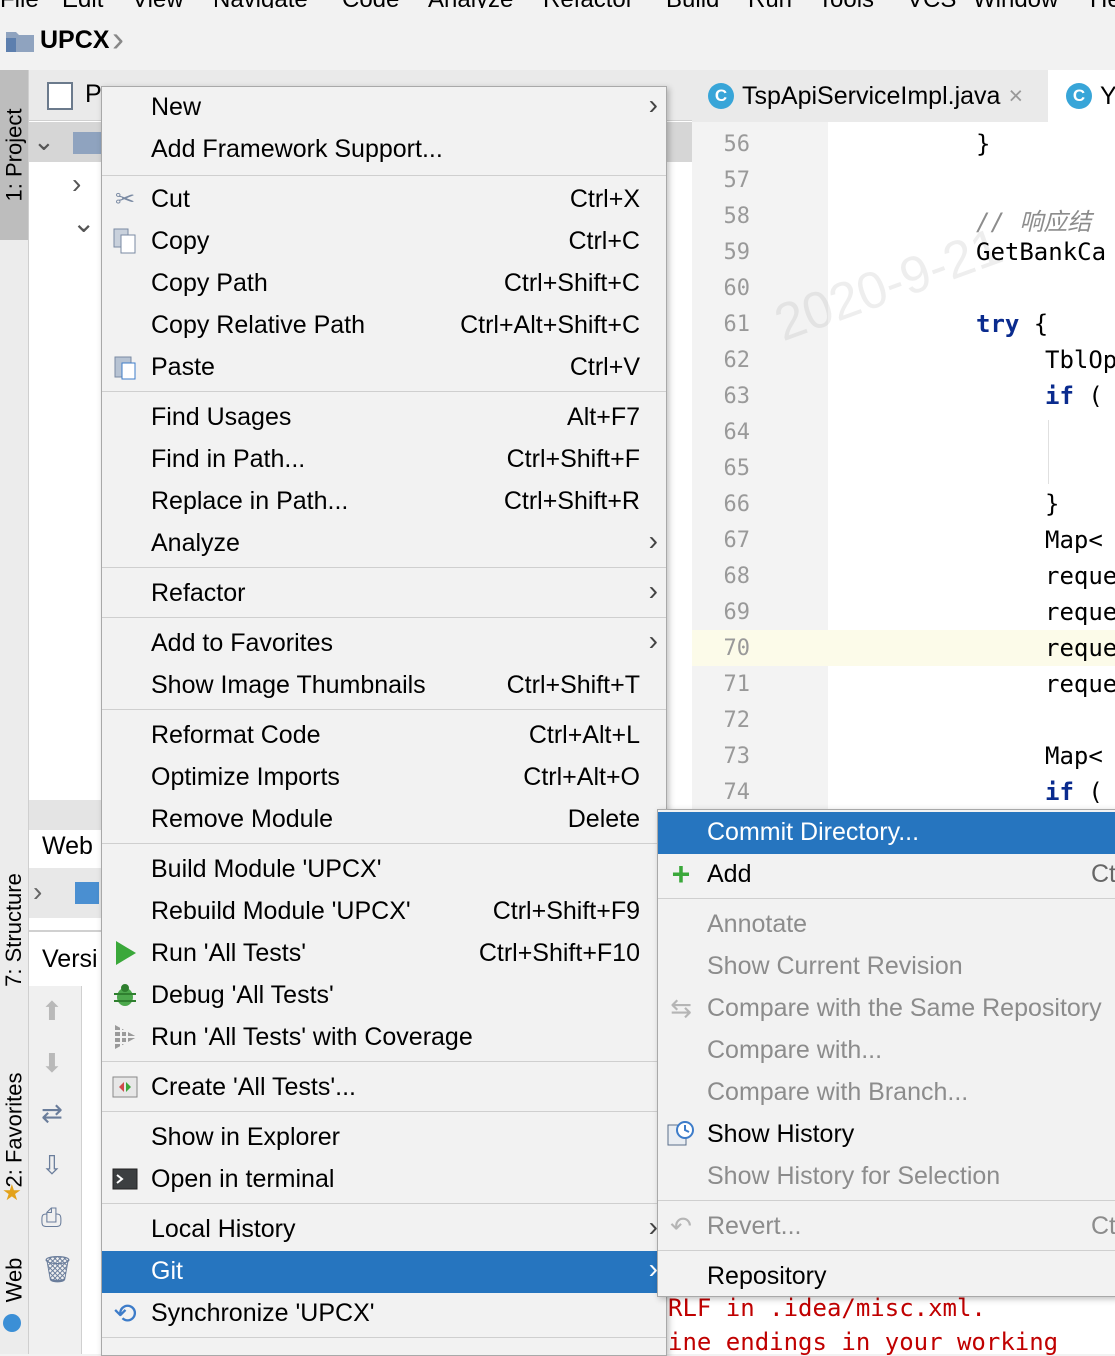 The image size is (1115, 1356). I want to click on line-number: 61, so click(737, 324).